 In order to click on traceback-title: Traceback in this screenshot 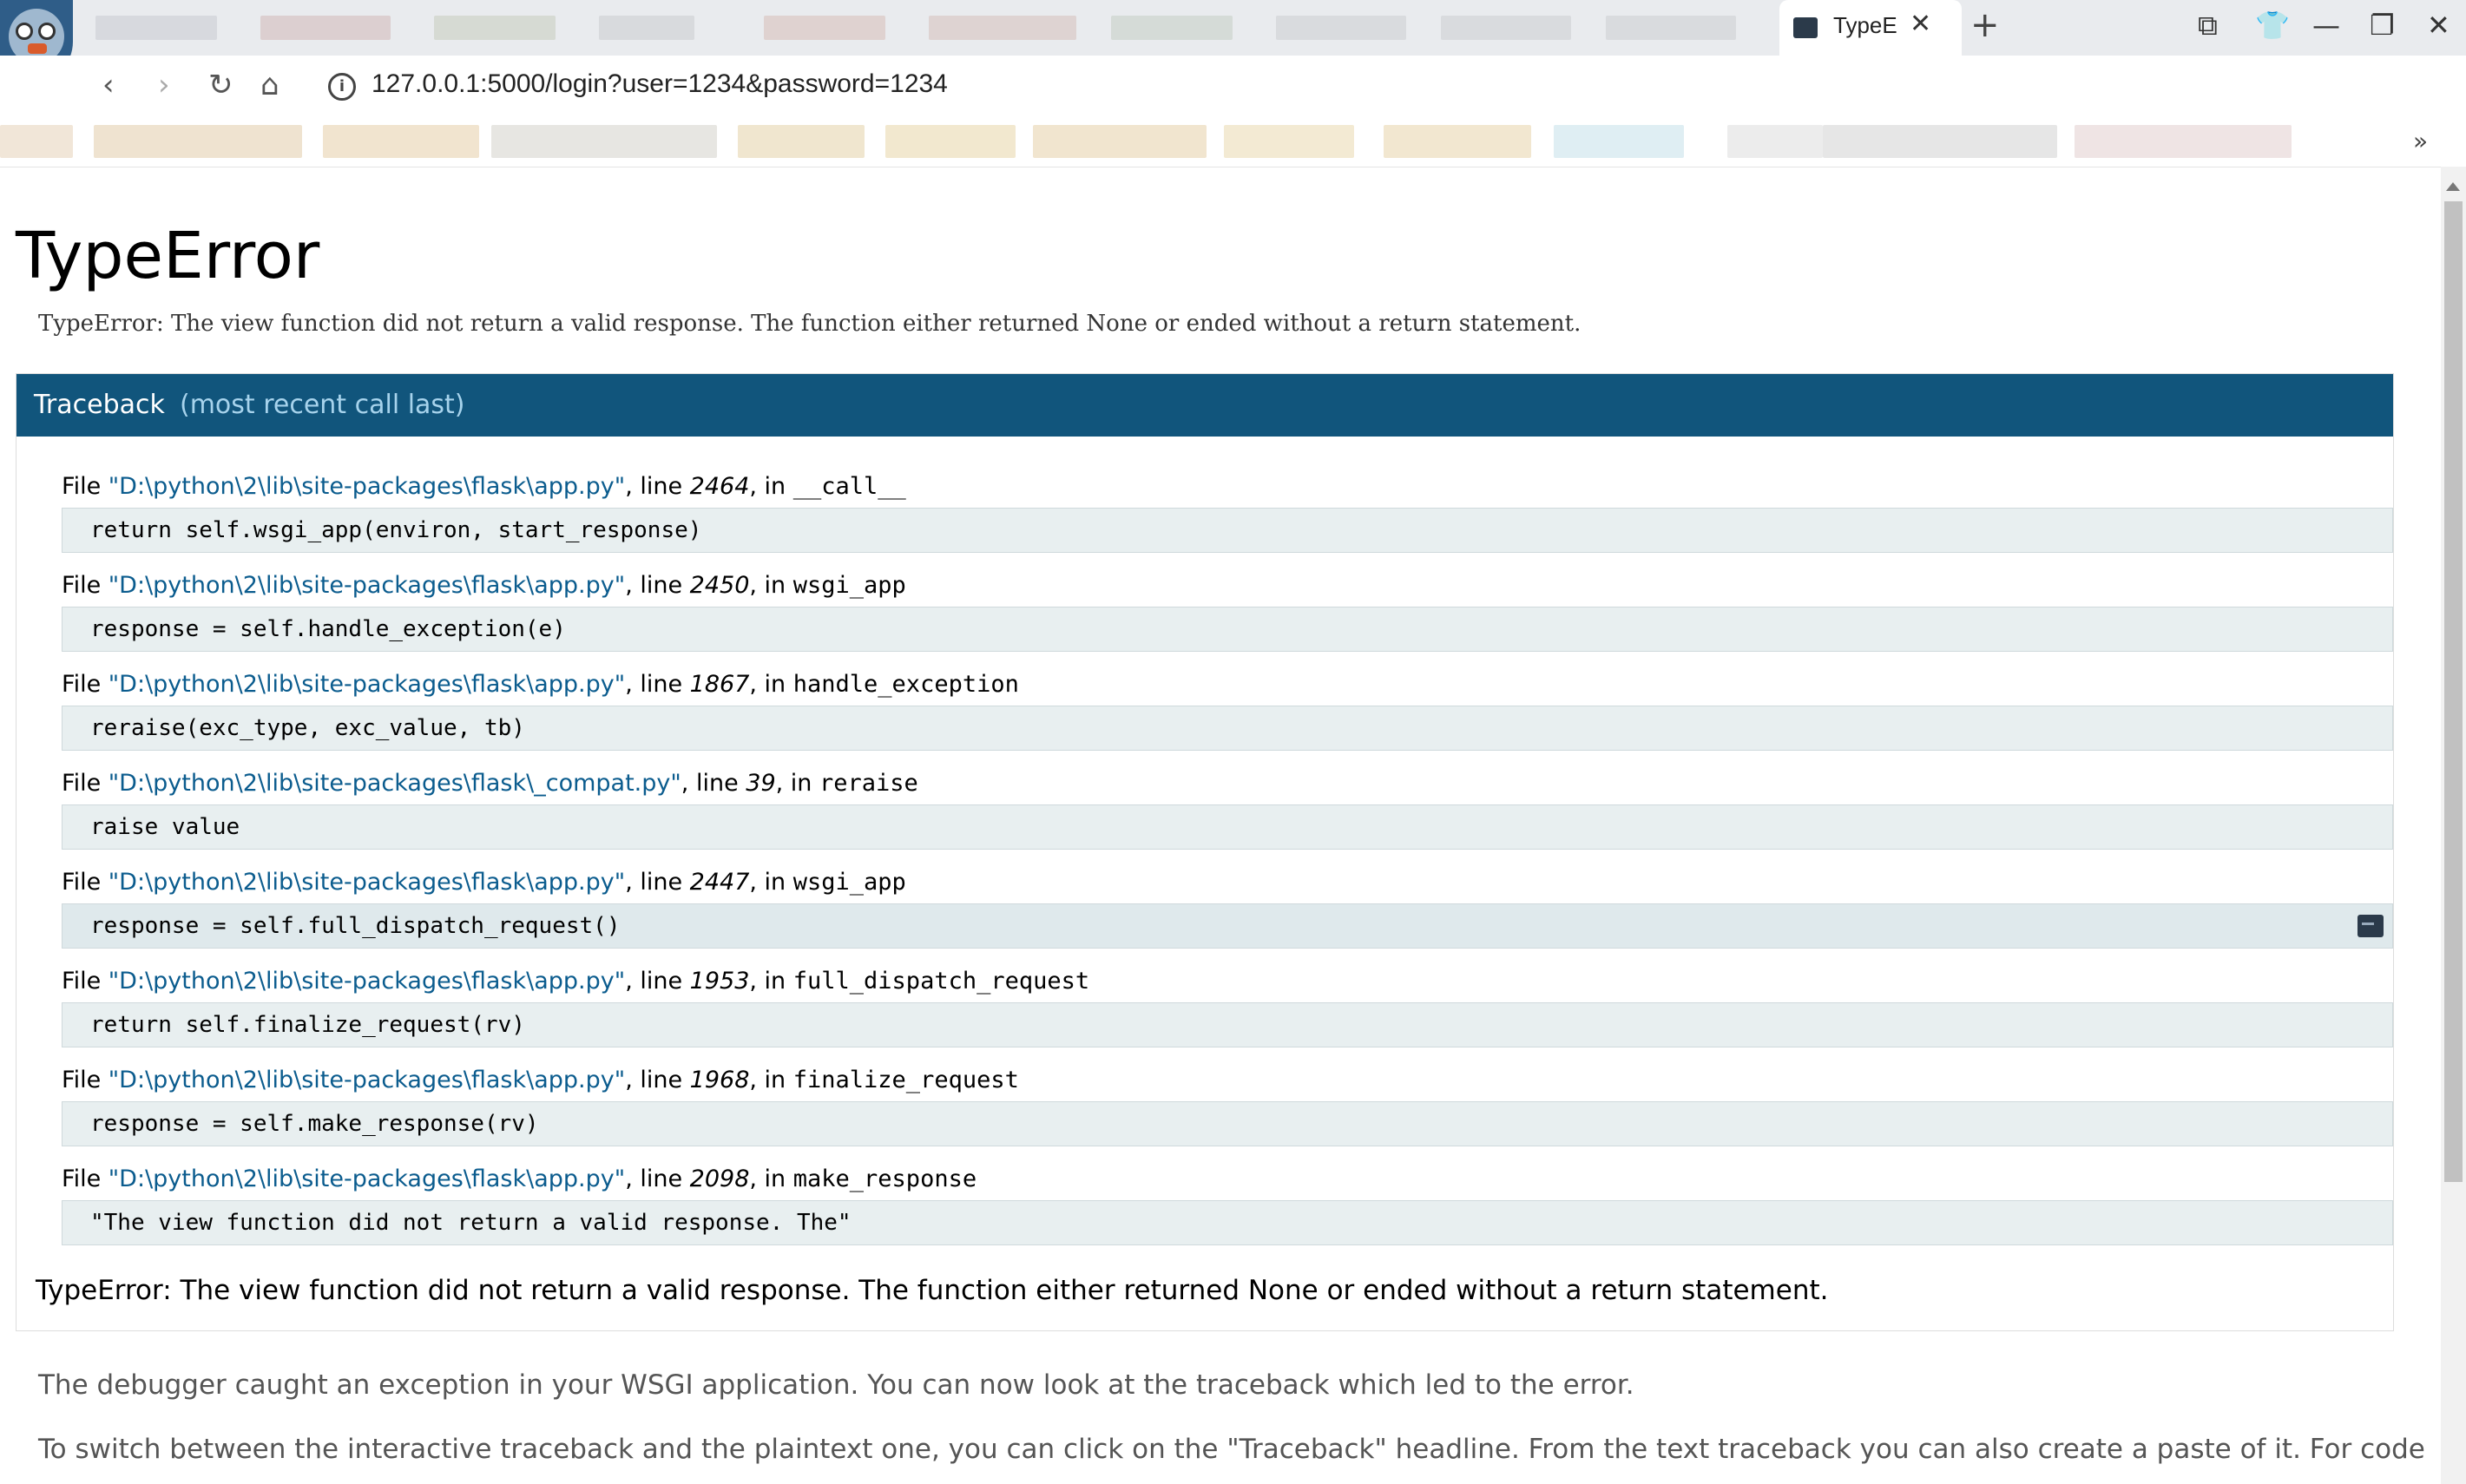, I will do `click(100, 405)`.